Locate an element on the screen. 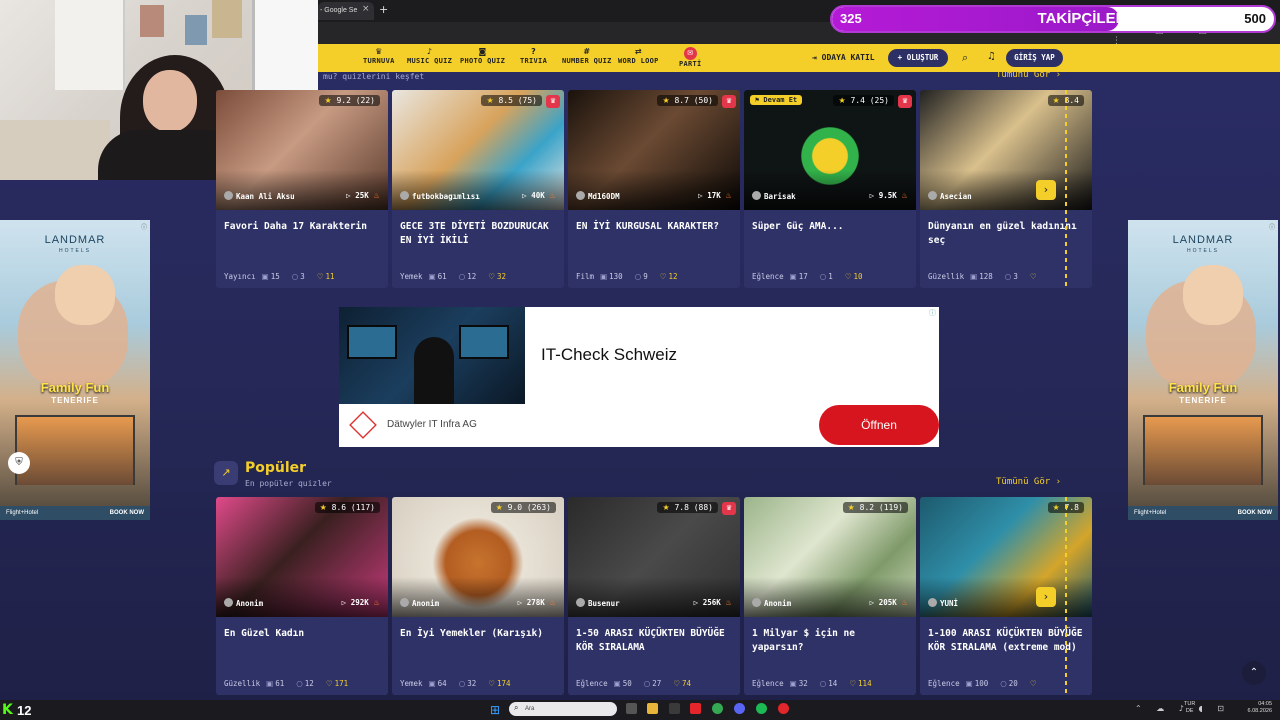 This screenshot has height=720, width=1280. join-room-link: ⇥ ODAYA KATIL is located at coordinates (843, 57).